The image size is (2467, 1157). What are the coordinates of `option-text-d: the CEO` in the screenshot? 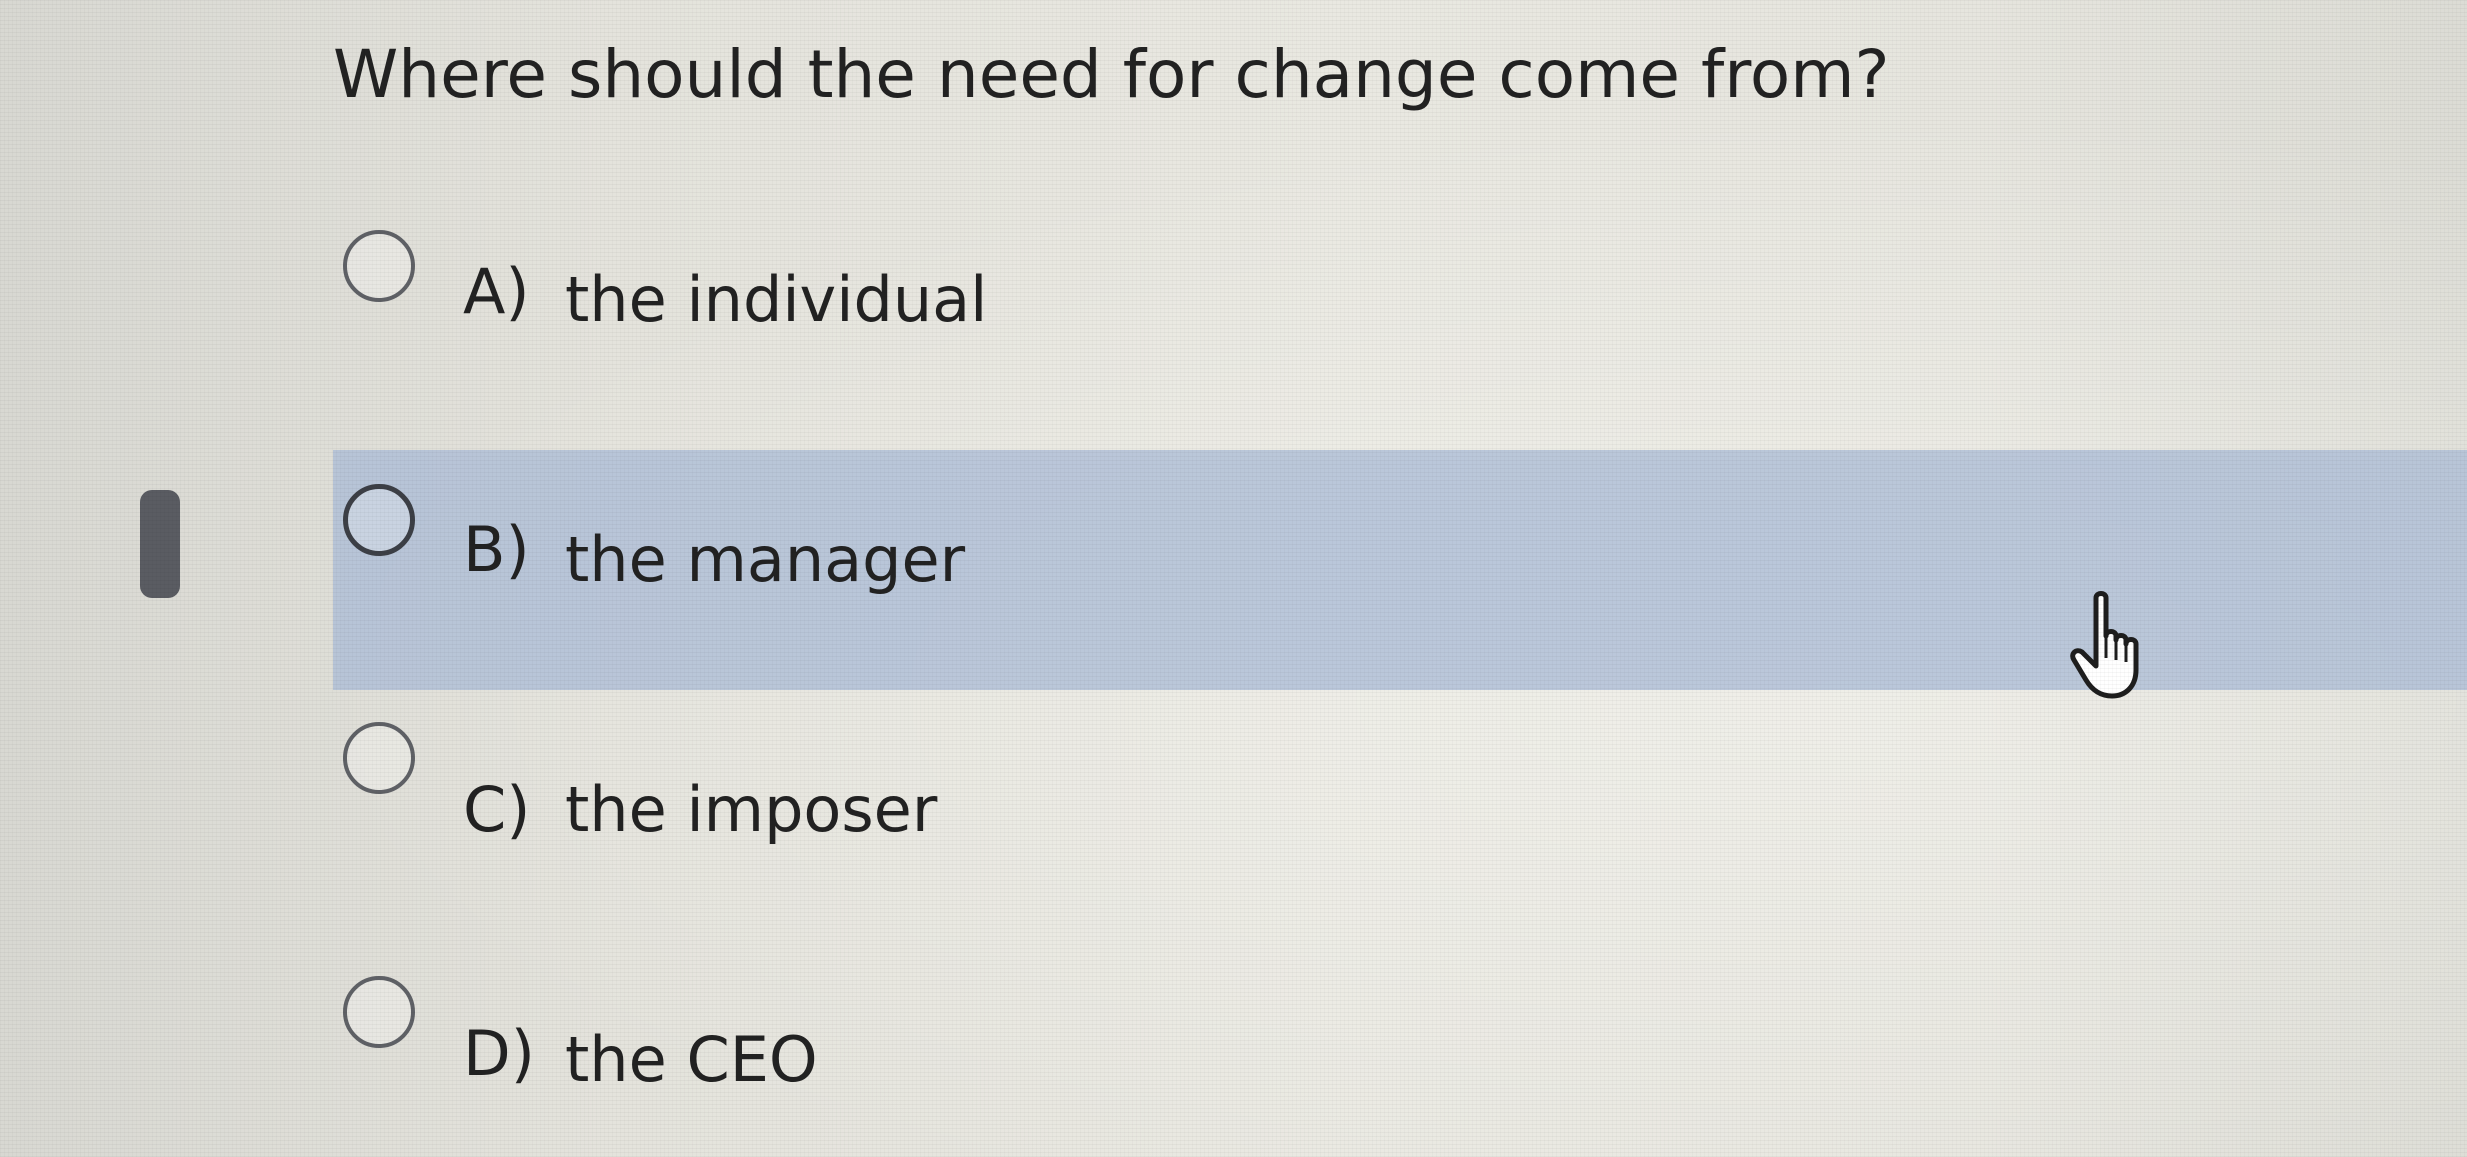 It's located at (691, 1059).